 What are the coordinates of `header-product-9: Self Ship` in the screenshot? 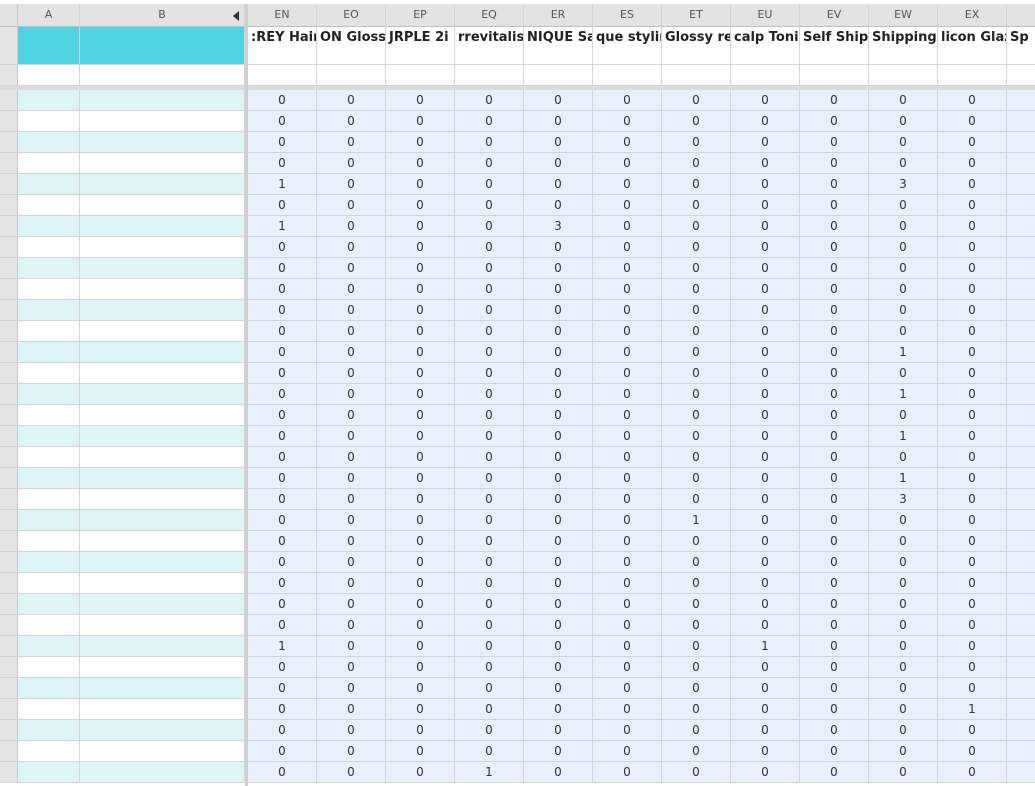 It's located at (834, 46).